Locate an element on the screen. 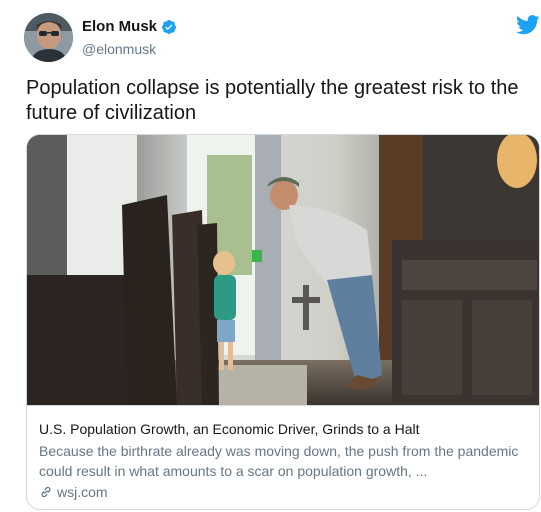 The image size is (541, 512). card-link-row: wsj.com is located at coordinates (73, 492).